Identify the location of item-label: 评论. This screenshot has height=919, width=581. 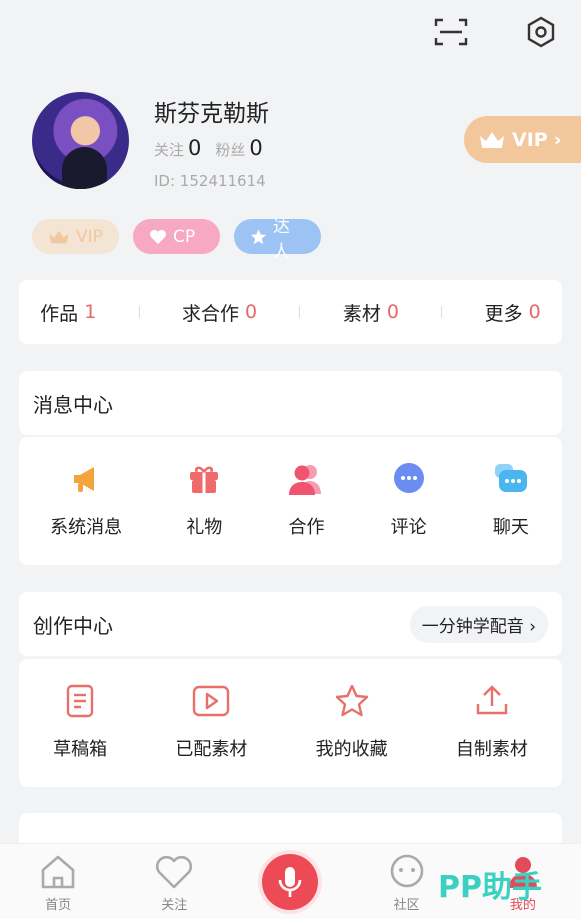
(408, 527).